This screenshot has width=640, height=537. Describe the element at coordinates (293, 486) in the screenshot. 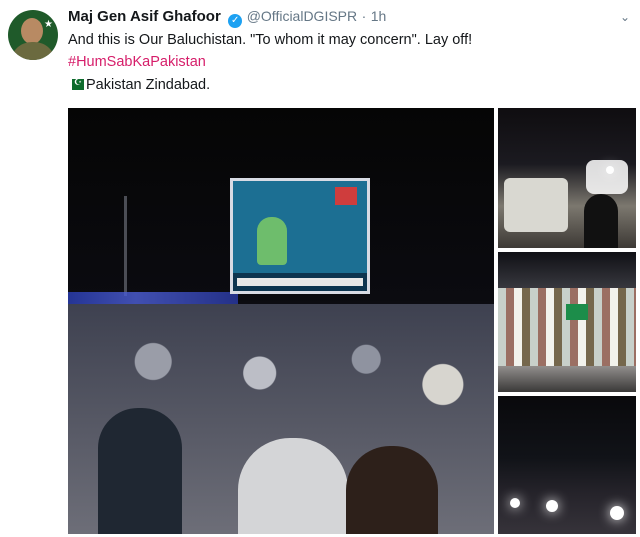

I see `foreground-person-center` at that location.